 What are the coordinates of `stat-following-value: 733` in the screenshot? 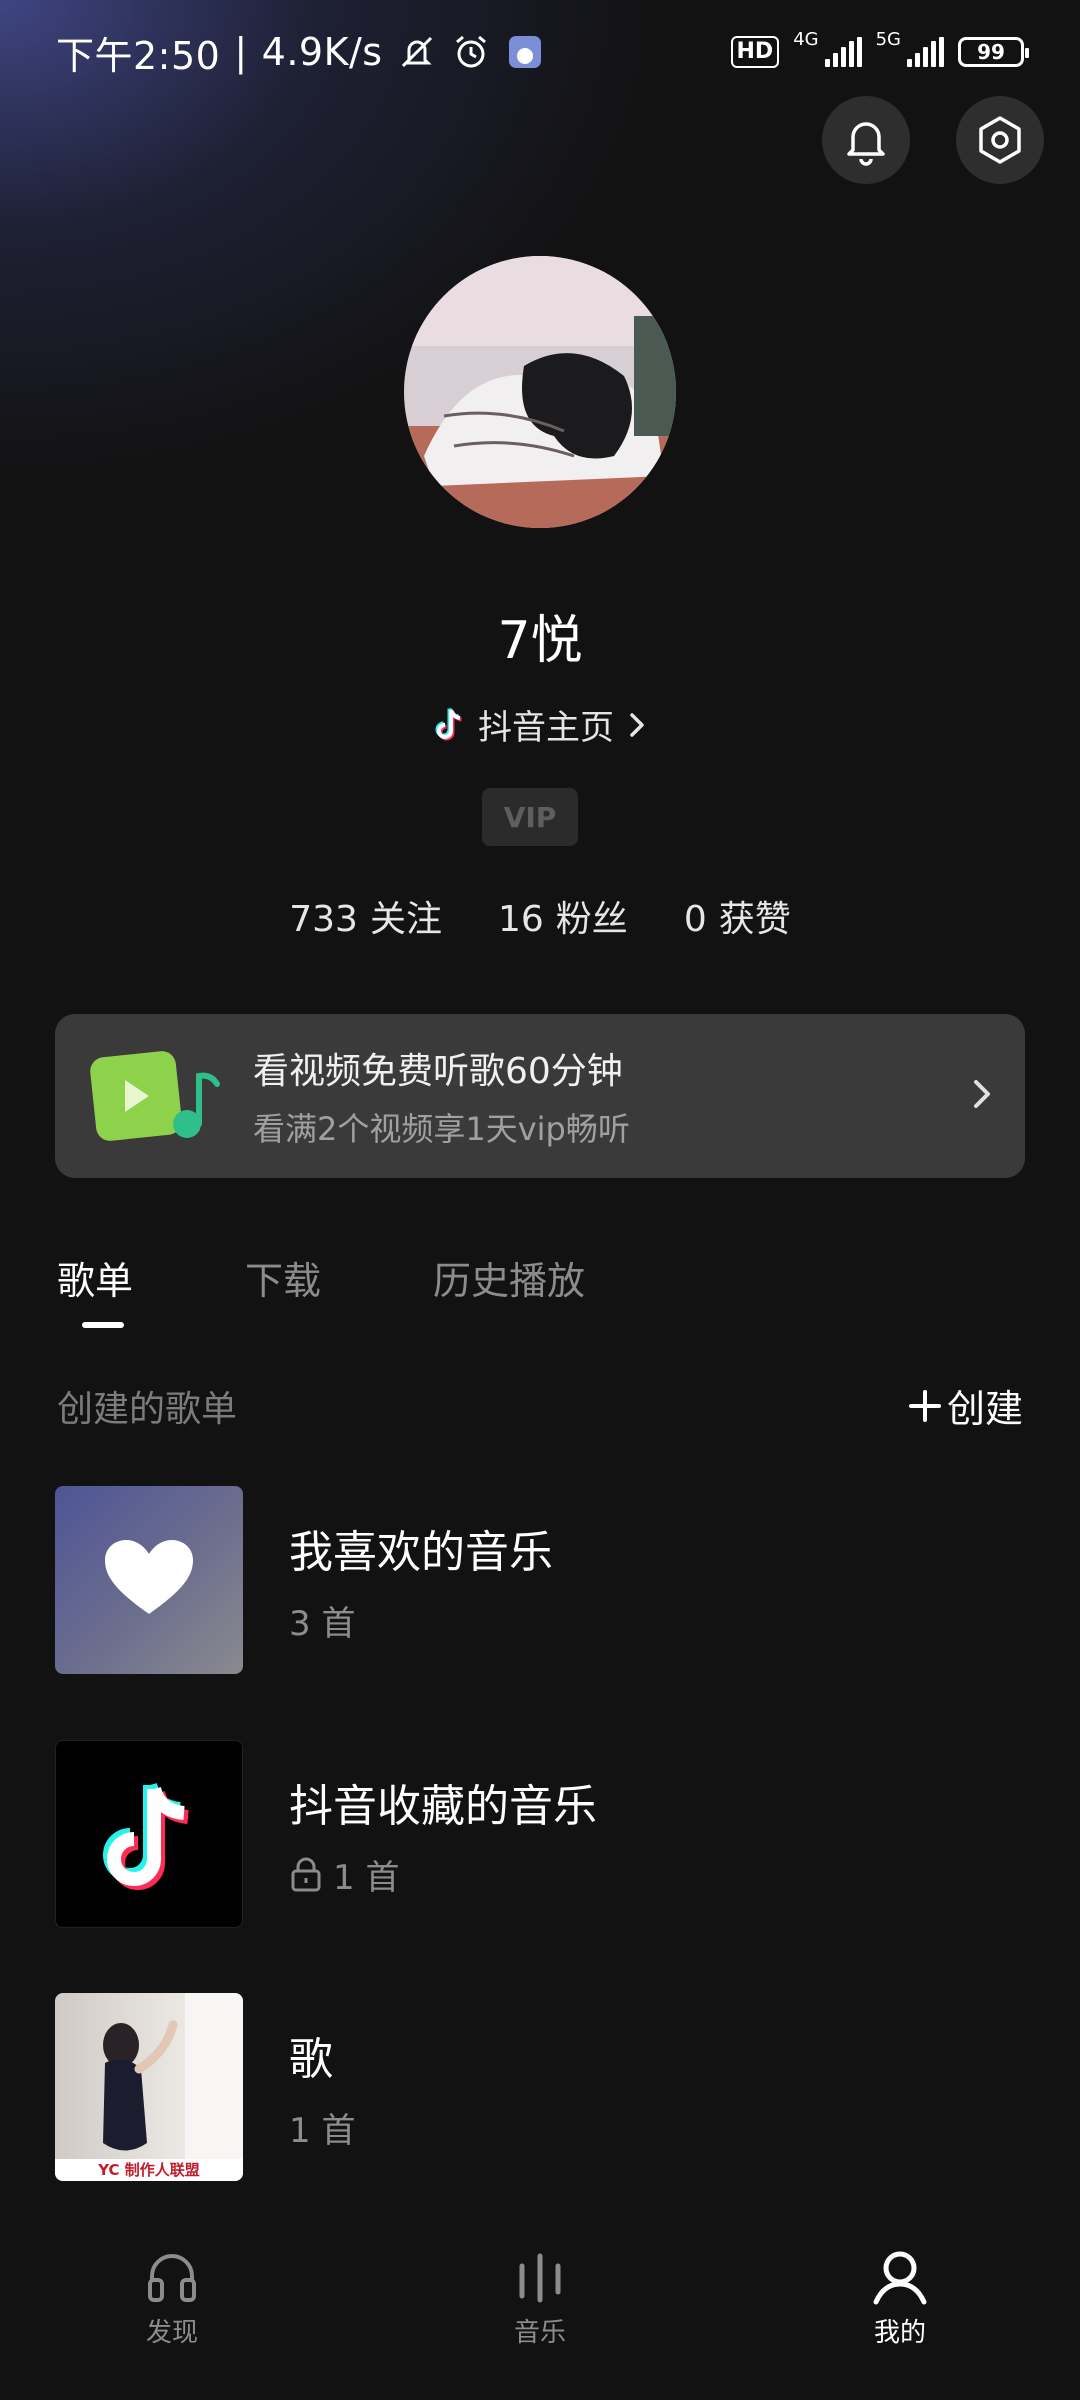 It's located at (323, 919).